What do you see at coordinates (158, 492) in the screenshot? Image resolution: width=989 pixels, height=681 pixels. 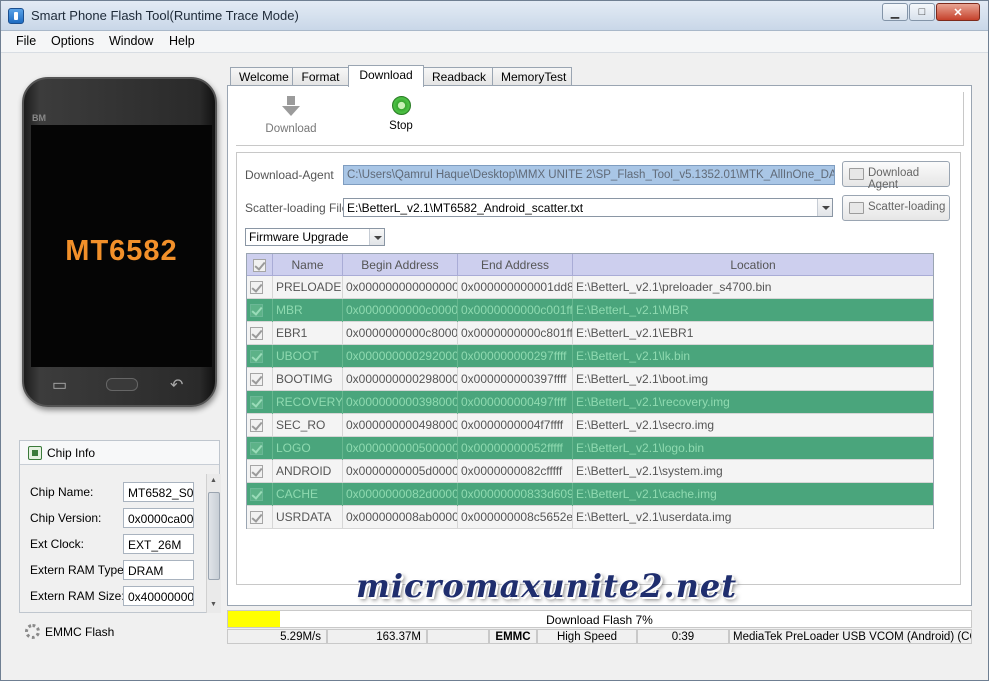 I see `chip-name-field: MT6582_S00` at bounding box center [158, 492].